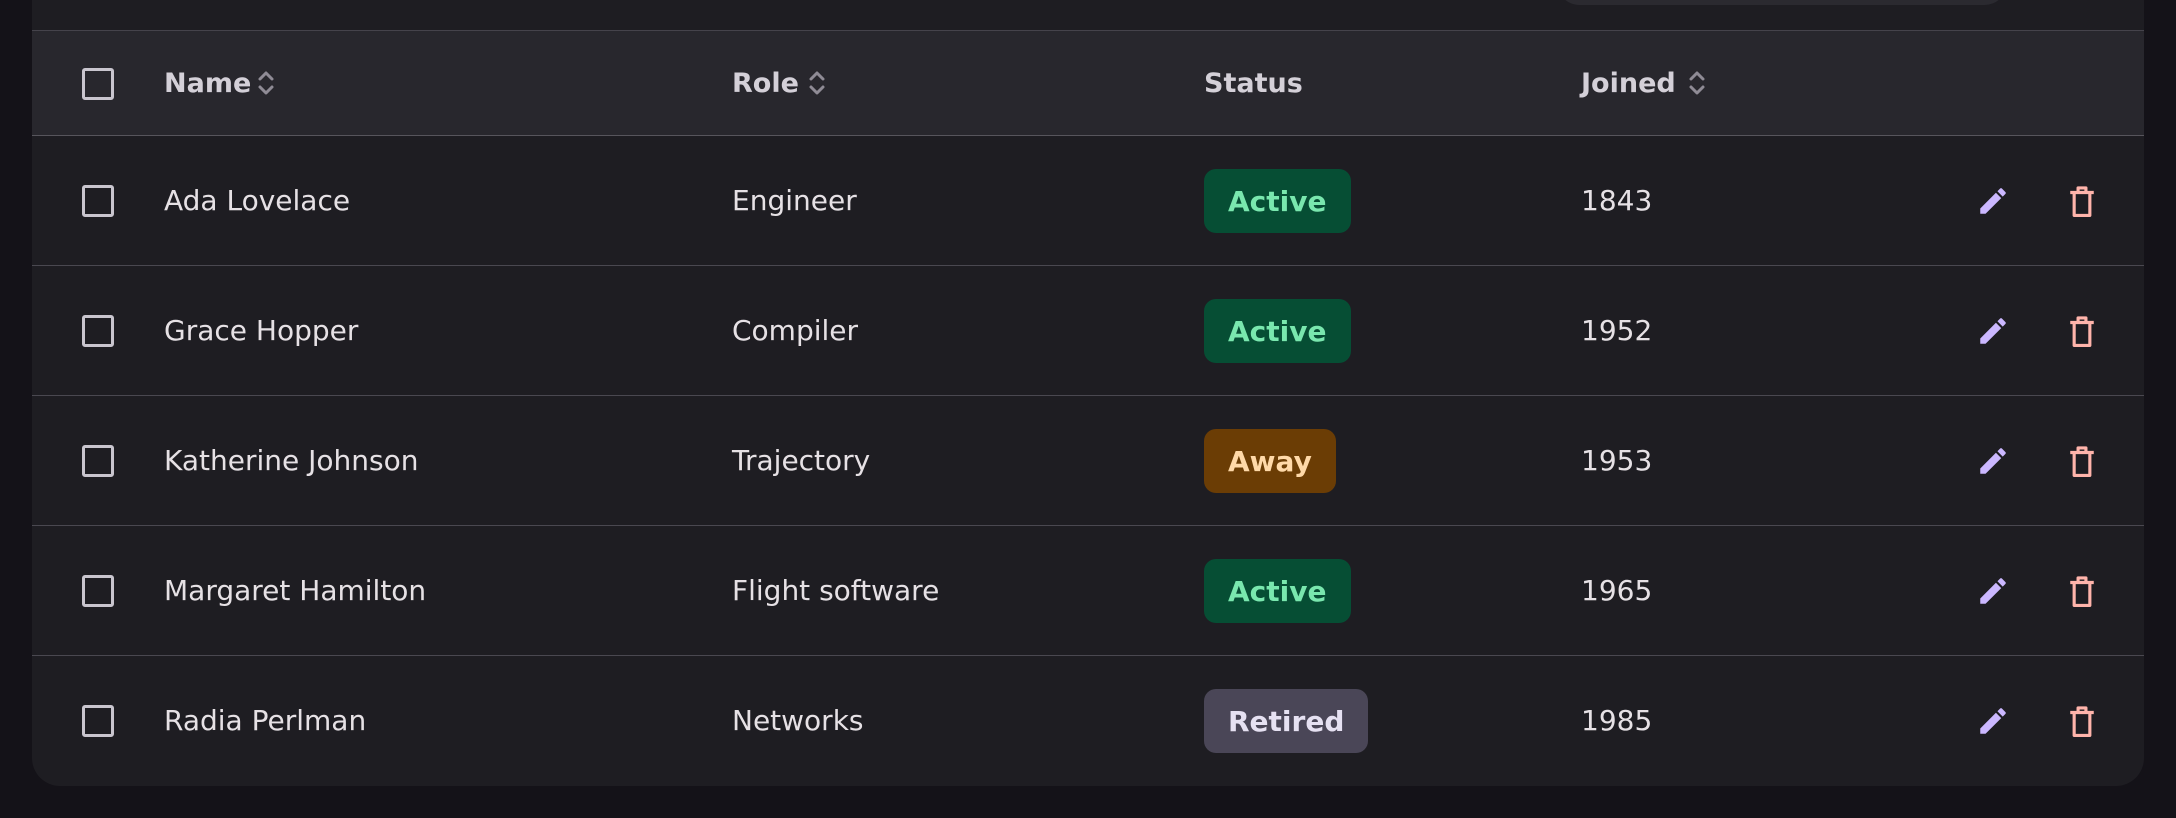 This screenshot has width=2176, height=818. Describe the element at coordinates (836, 590) in the screenshot. I see `cell-role: Flight software` at that location.